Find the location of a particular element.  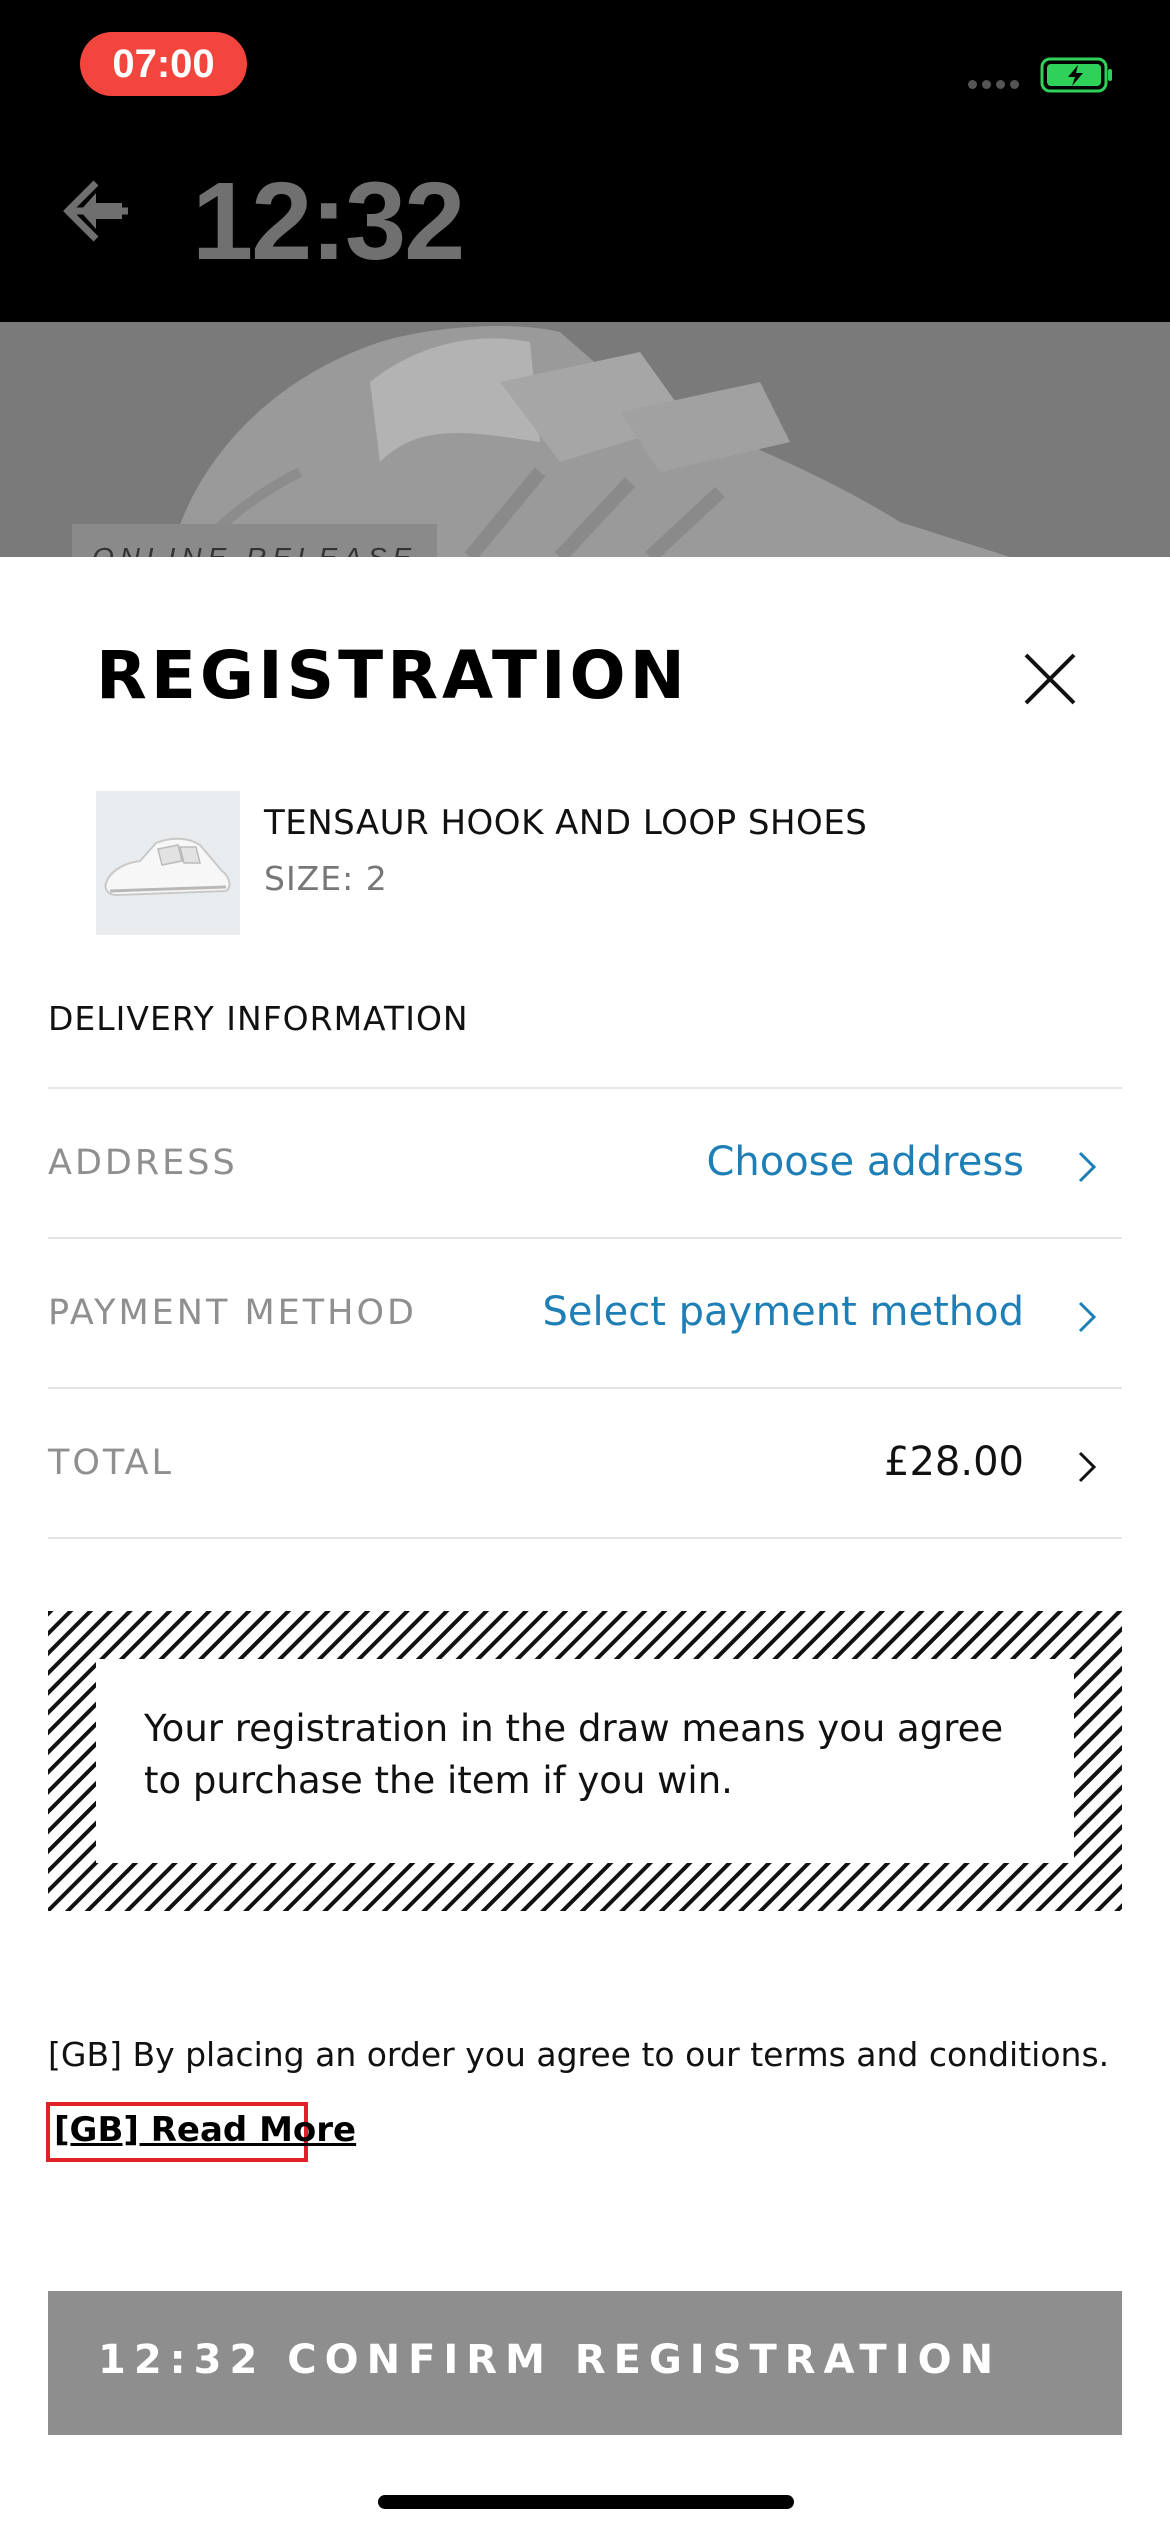

battery-icon is located at coordinates (1076, 75).